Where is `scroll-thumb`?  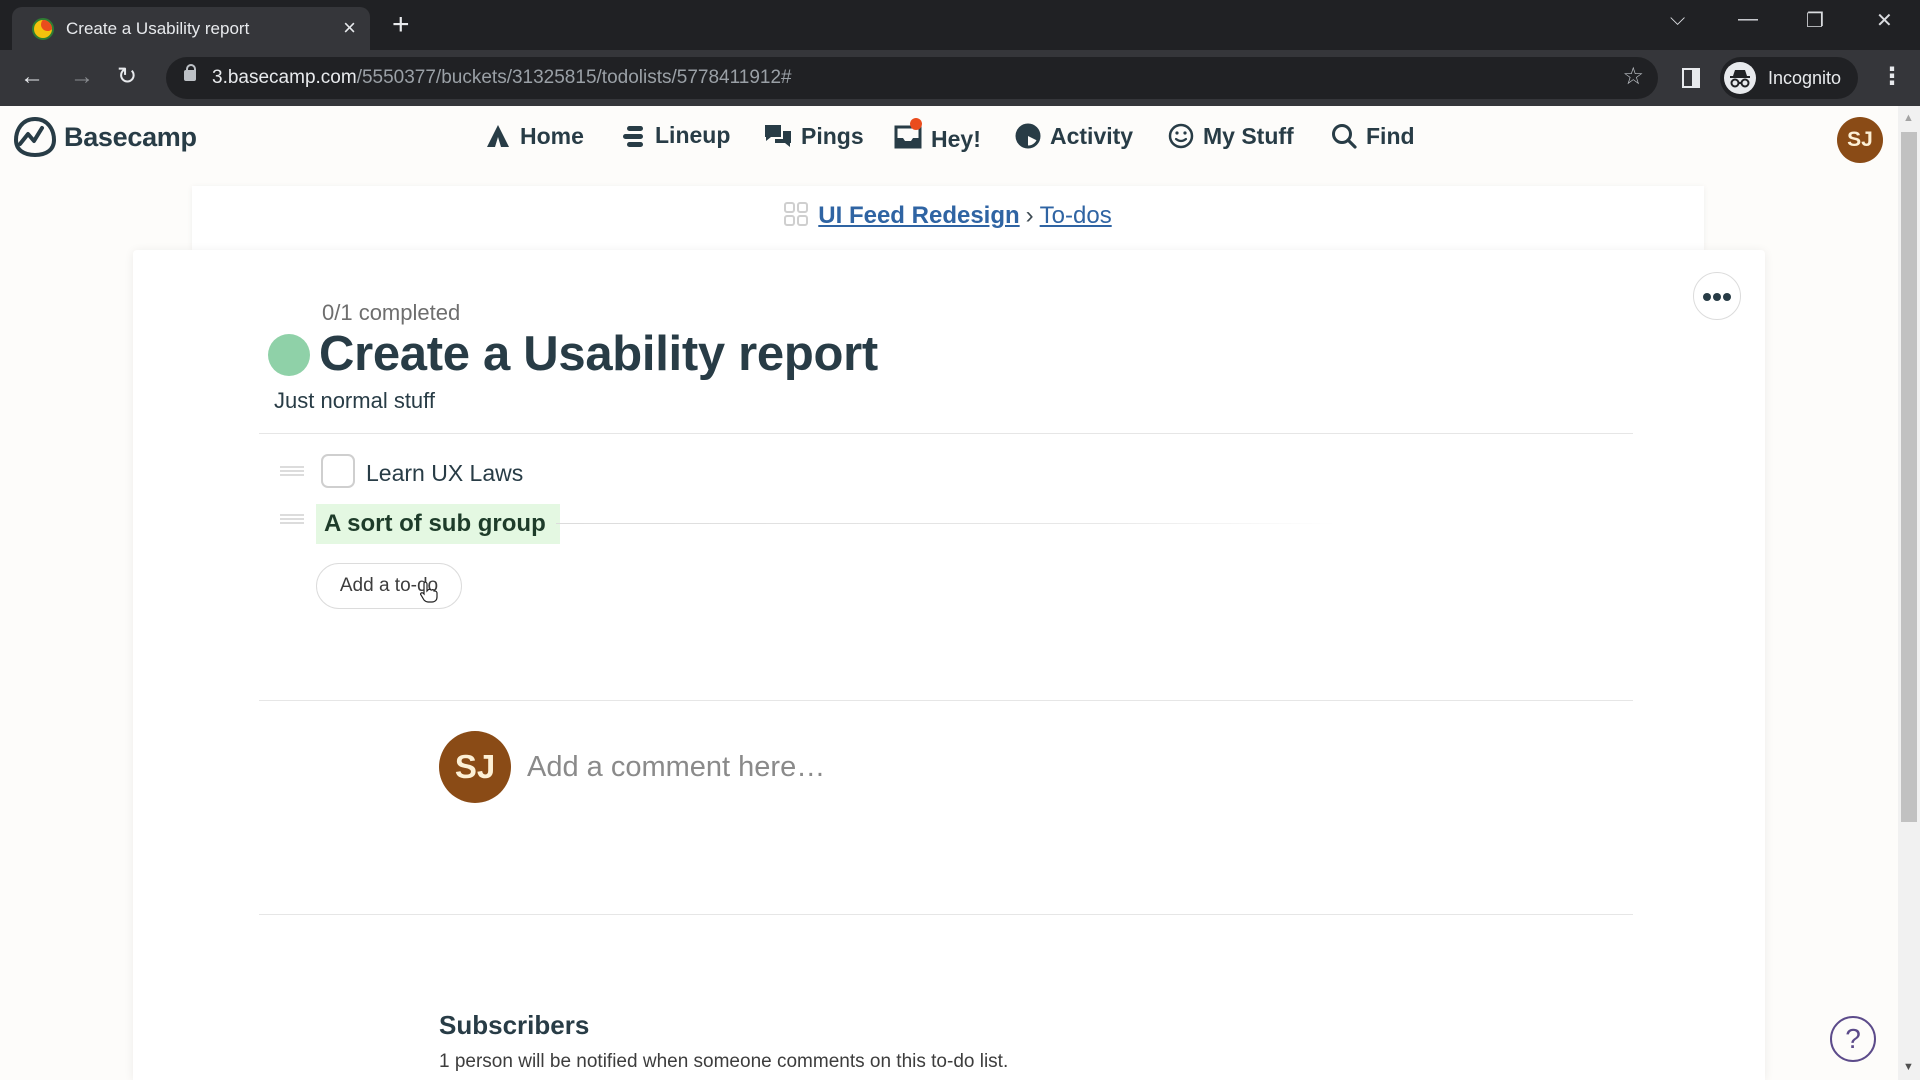
scroll-thumb is located at coordinates (1909, 477).